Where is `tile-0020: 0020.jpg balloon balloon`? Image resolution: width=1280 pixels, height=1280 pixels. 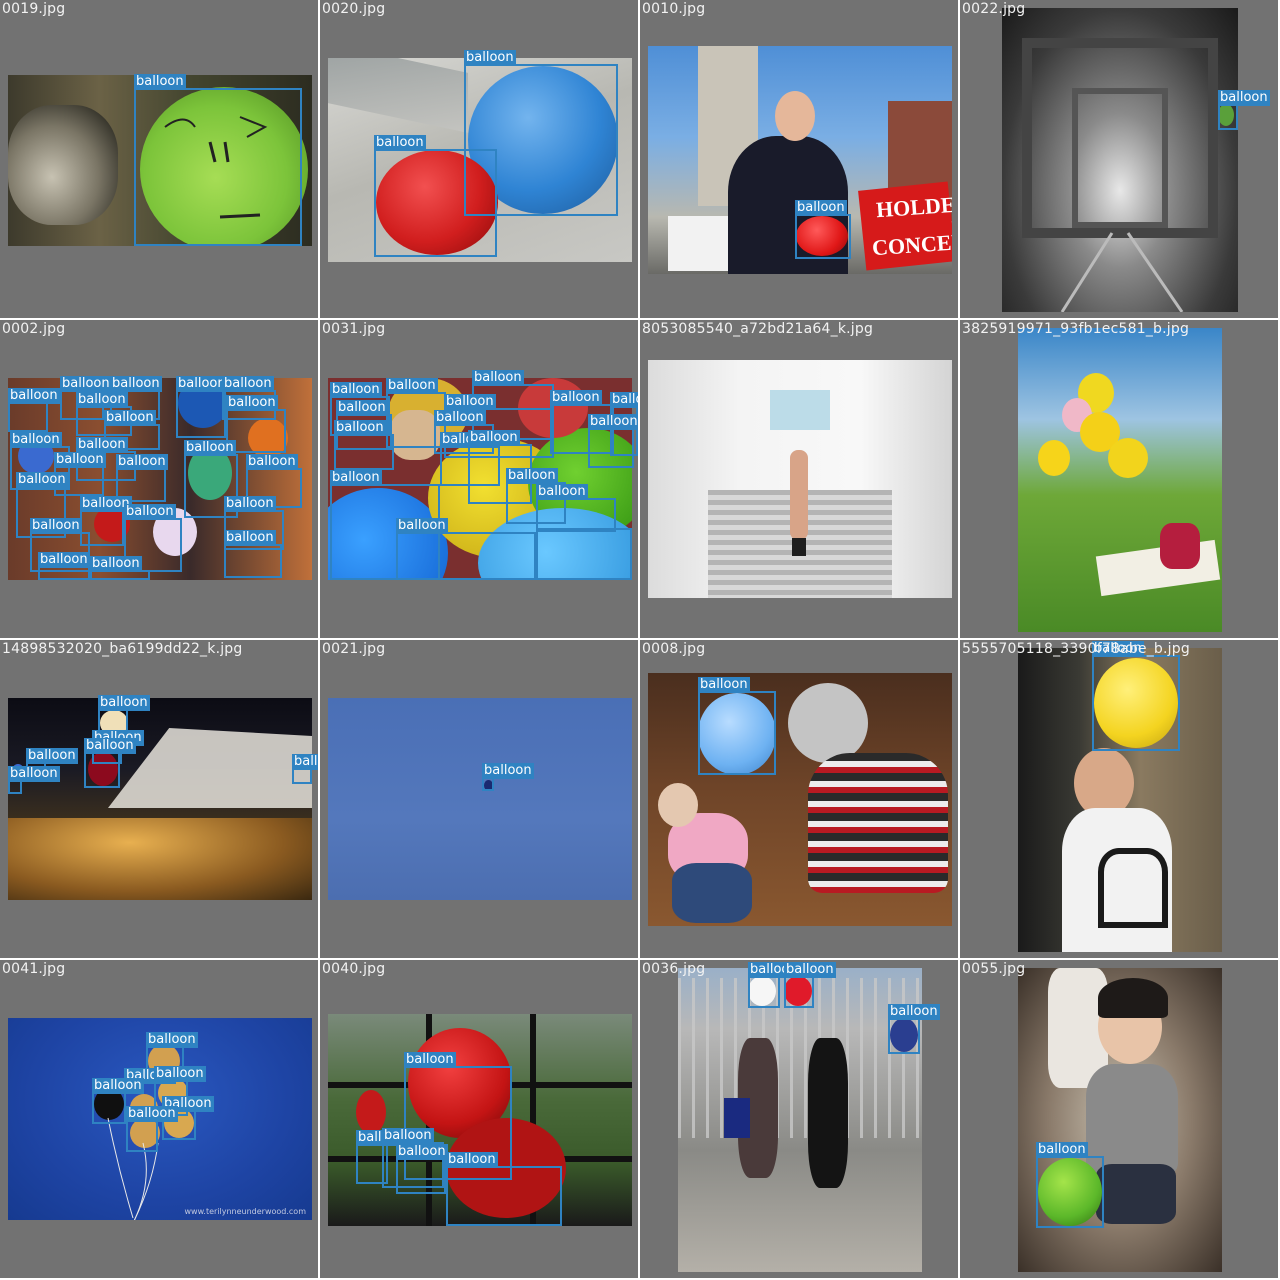 tile-0020: 0020.jpg balloon balloon is located at coordinates (479, 159).